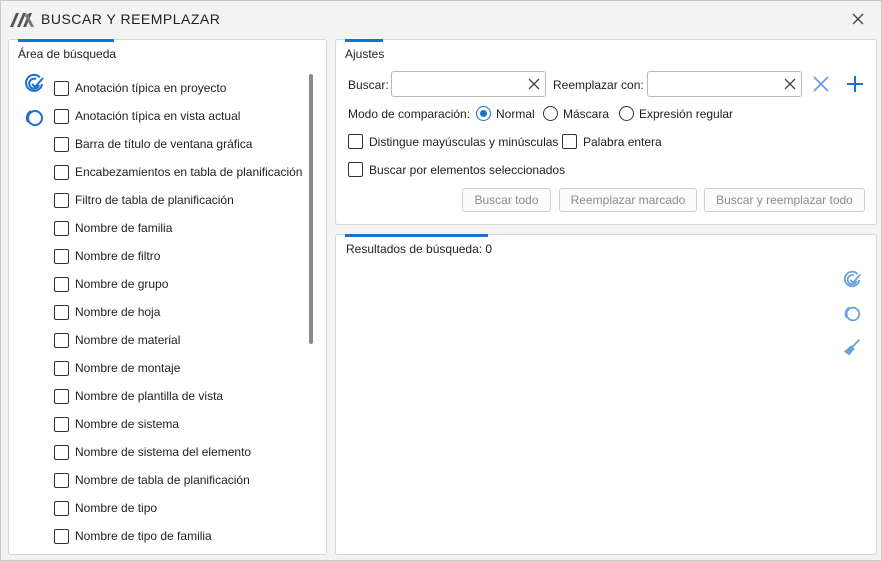 This screenshot has width=882, height=561. I want to click on search-area-item: Nombre de plantilla de vista, so click(179, 396).